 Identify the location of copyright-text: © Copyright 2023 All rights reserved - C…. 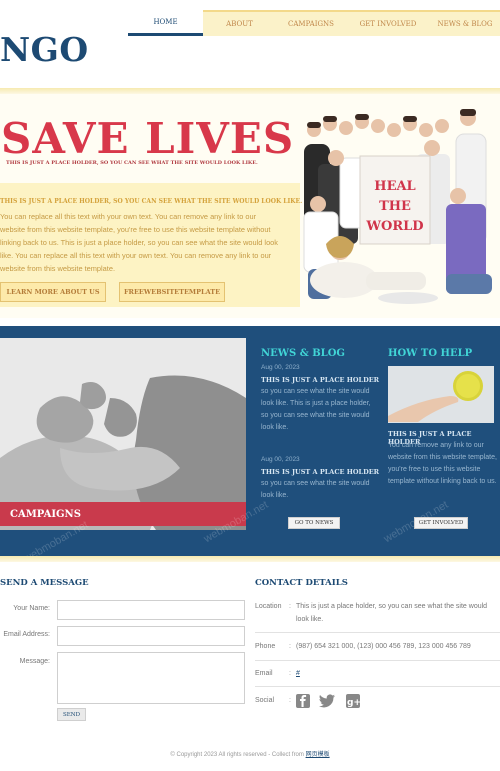
(238, 755).